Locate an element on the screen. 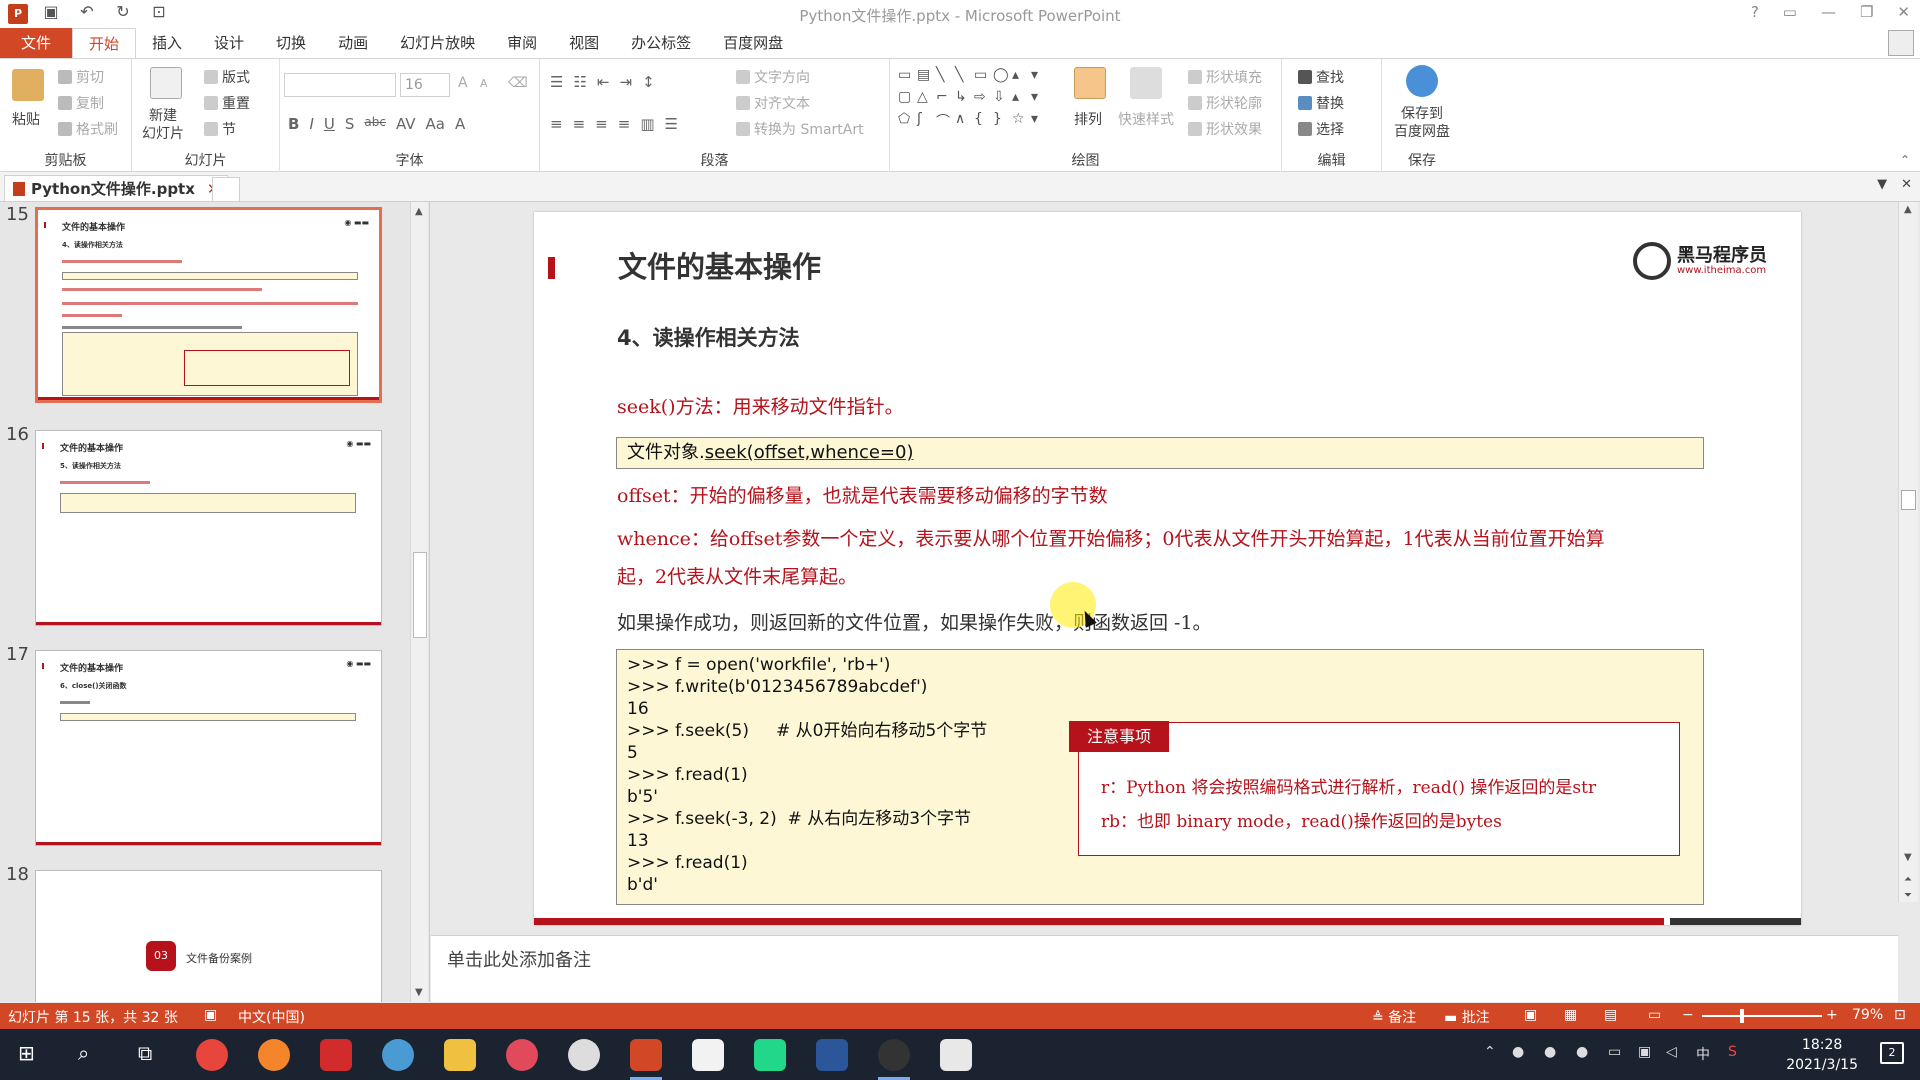 The image size is (1920, 1080). shape-item: ⬠ is located at coordinates (906, 121).